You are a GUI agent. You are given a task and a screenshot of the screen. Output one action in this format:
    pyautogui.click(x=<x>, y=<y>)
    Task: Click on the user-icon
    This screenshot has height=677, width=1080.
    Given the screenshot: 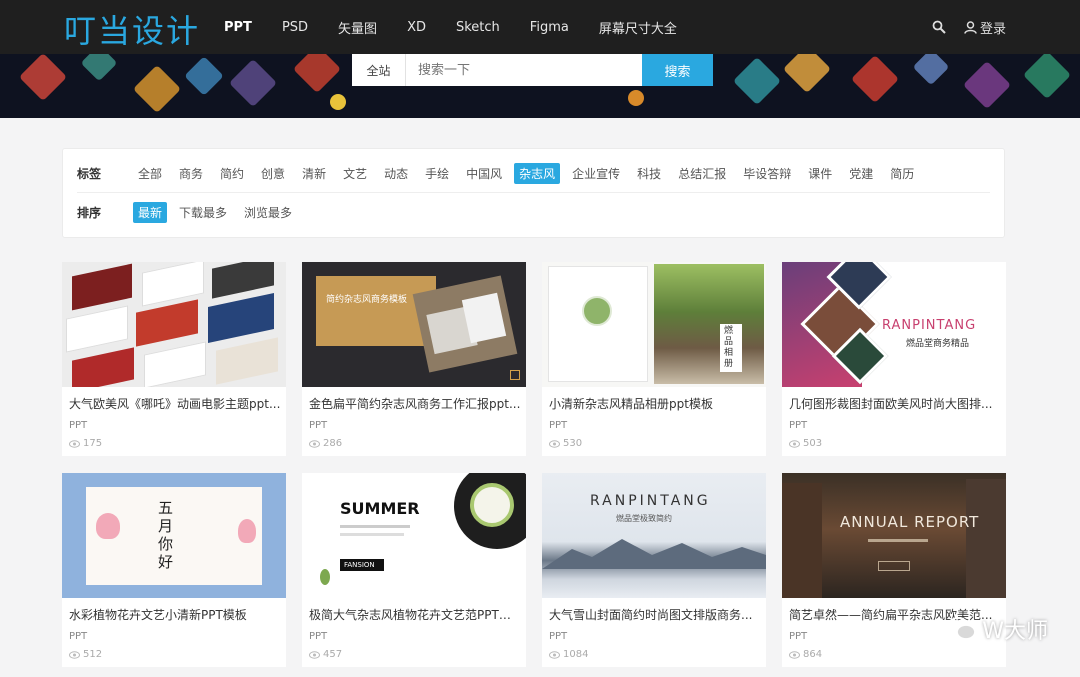 What is the action you would take?
    pyautogui.click(x=970, y=27)
    